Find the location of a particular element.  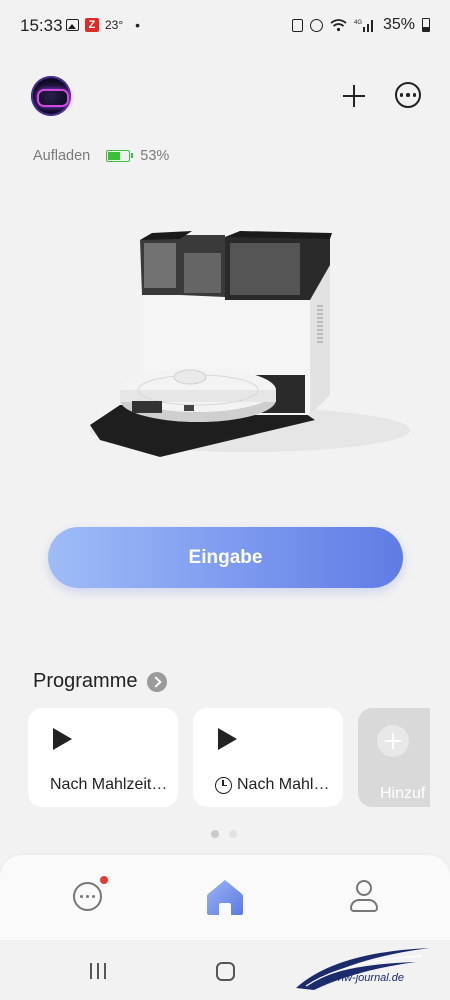

chat-icon is located at coordinates (87, 896).